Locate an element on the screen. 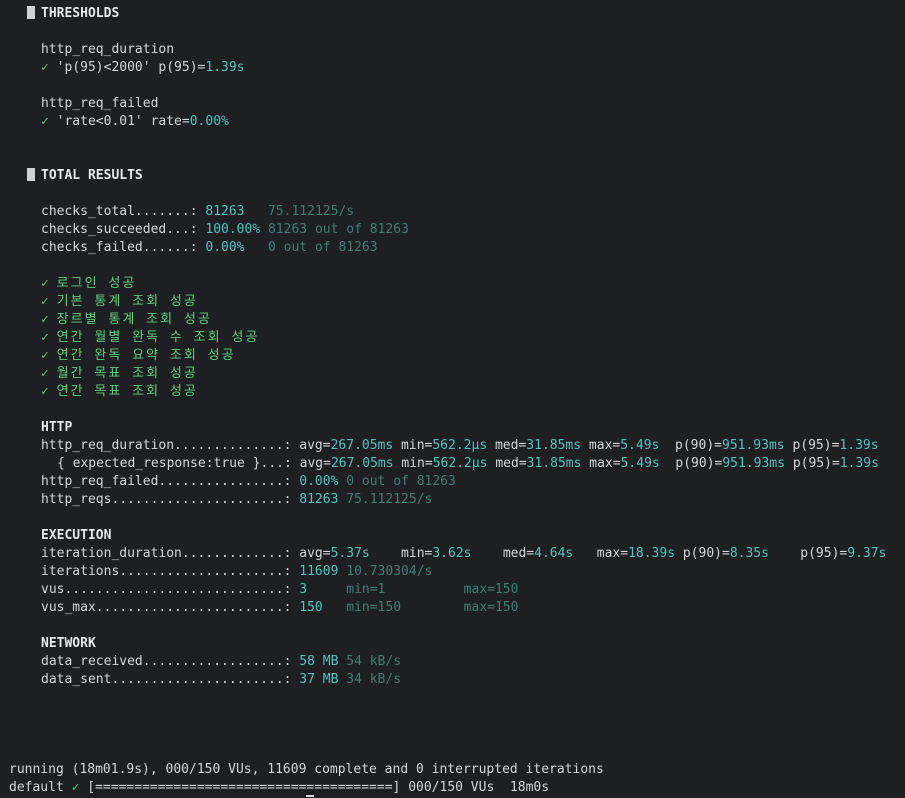  metric-detail: 81263 out of 81263 is located at coordinates (338, 229).